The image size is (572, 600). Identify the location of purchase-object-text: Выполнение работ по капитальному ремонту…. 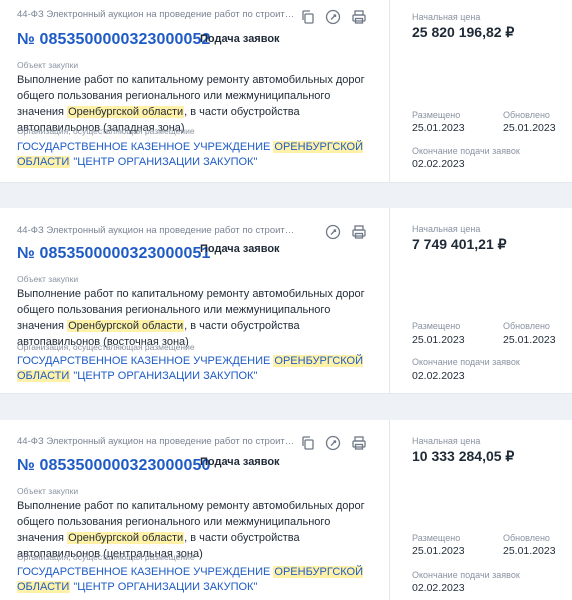
(197, 318).